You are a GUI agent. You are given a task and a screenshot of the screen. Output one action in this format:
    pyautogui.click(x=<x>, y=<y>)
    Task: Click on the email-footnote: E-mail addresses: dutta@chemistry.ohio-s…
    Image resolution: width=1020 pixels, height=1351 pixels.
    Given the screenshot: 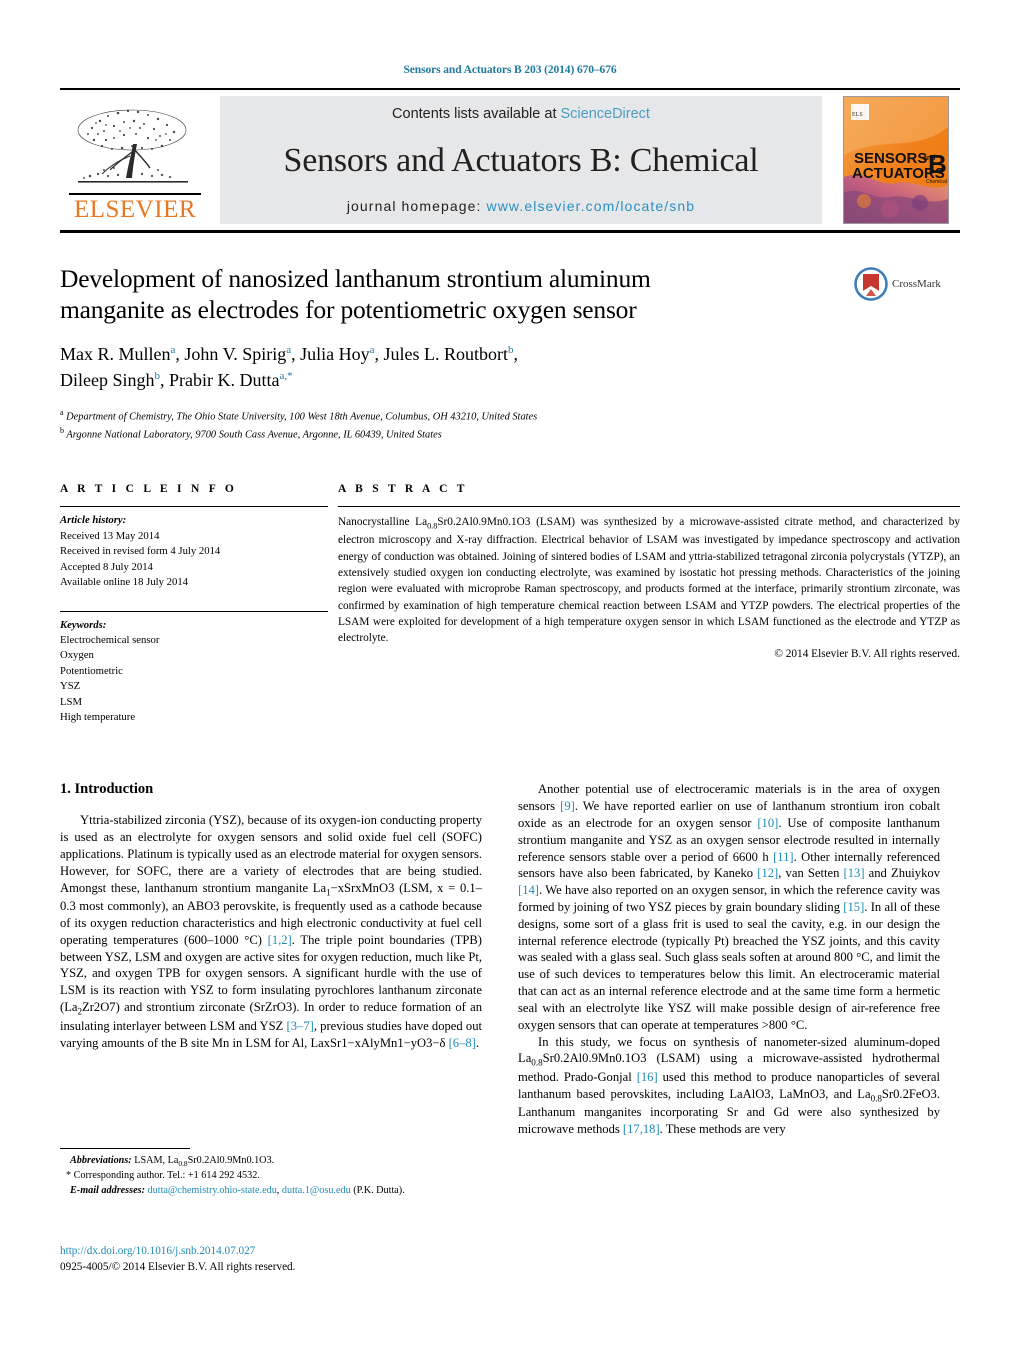 What is the action you would take?
    pyautogui.click(x=237, y=1190)
    